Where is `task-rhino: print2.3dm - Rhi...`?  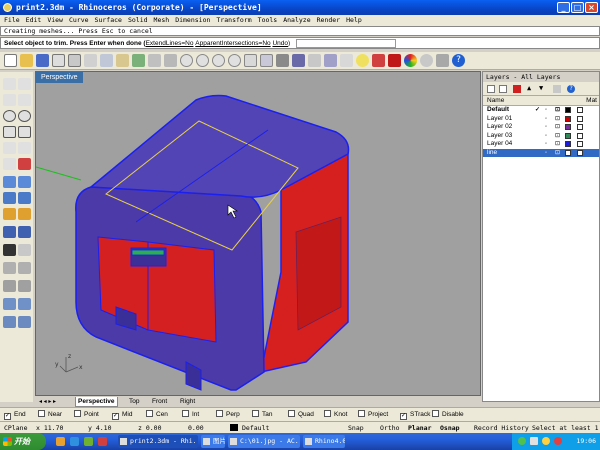
task-rhino: print2.3dm - Rhi... is located at coordinates (158, 441).